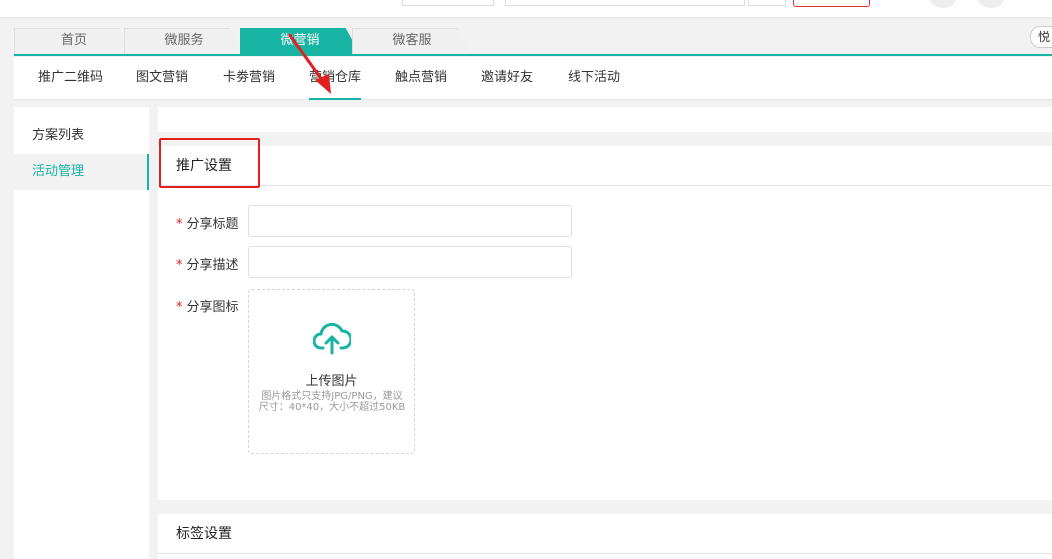  What do you see at coordinates (162, 78) in the screenshot?
I see `subnav-article-marketing: 图文营销` at bounding box center [162, 78].